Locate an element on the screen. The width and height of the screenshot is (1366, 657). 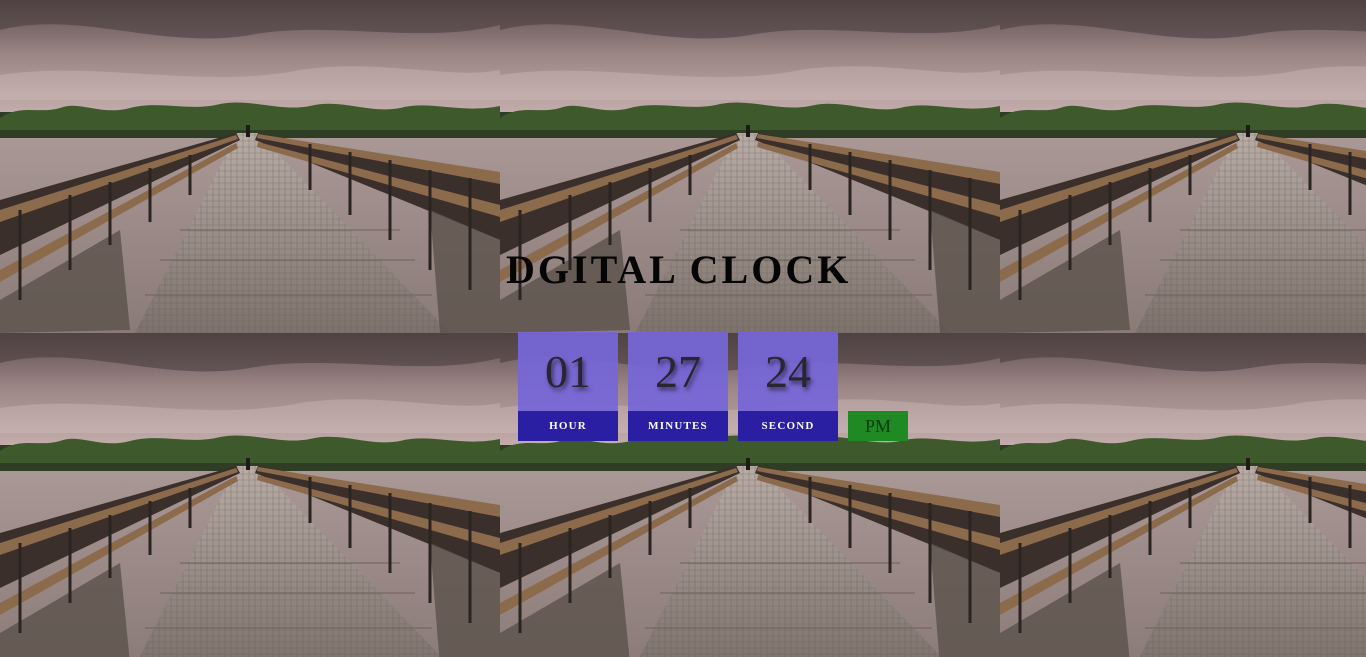
minutes-value: 27 is located at coordinates (678, 371).